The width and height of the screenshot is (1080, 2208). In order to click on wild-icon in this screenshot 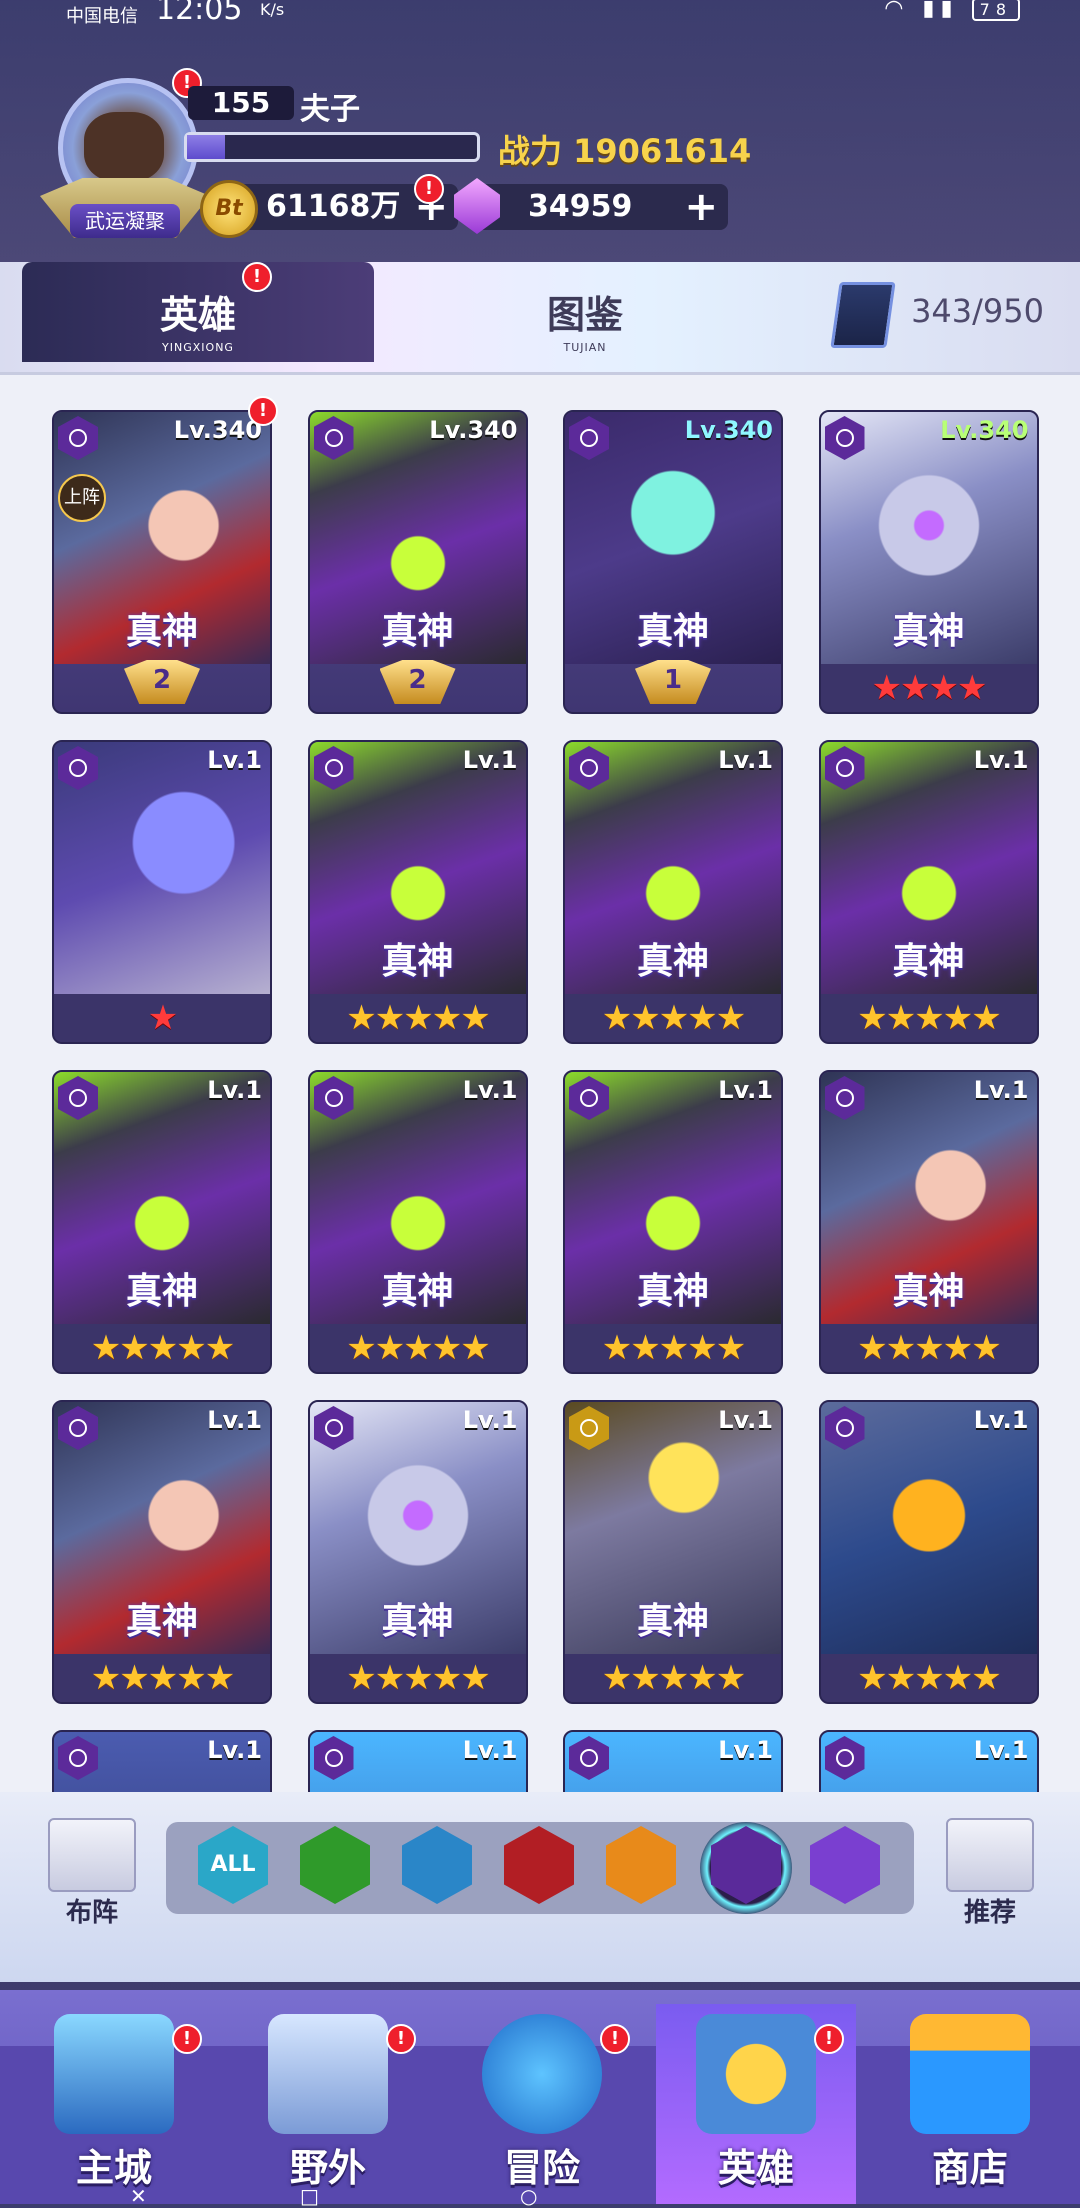, I will do `click(328, 2074)`.